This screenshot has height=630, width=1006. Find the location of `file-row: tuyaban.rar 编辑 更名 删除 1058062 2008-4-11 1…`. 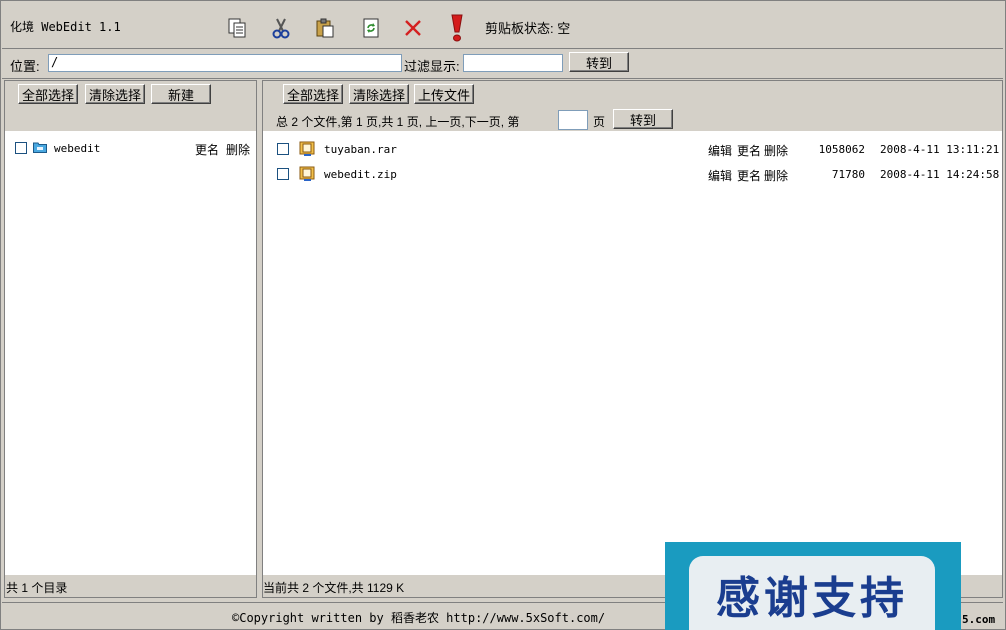

file-row: tuyaban.rar 编辑 更名 删除 1058062 2008-4-11 1… is located at coordinates (632, 149).